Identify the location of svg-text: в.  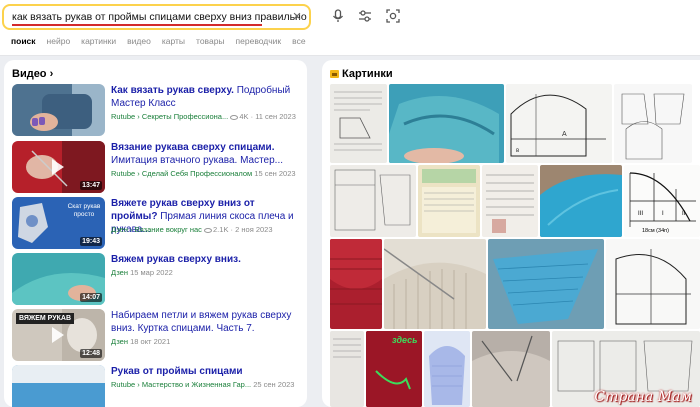
(517, 151).